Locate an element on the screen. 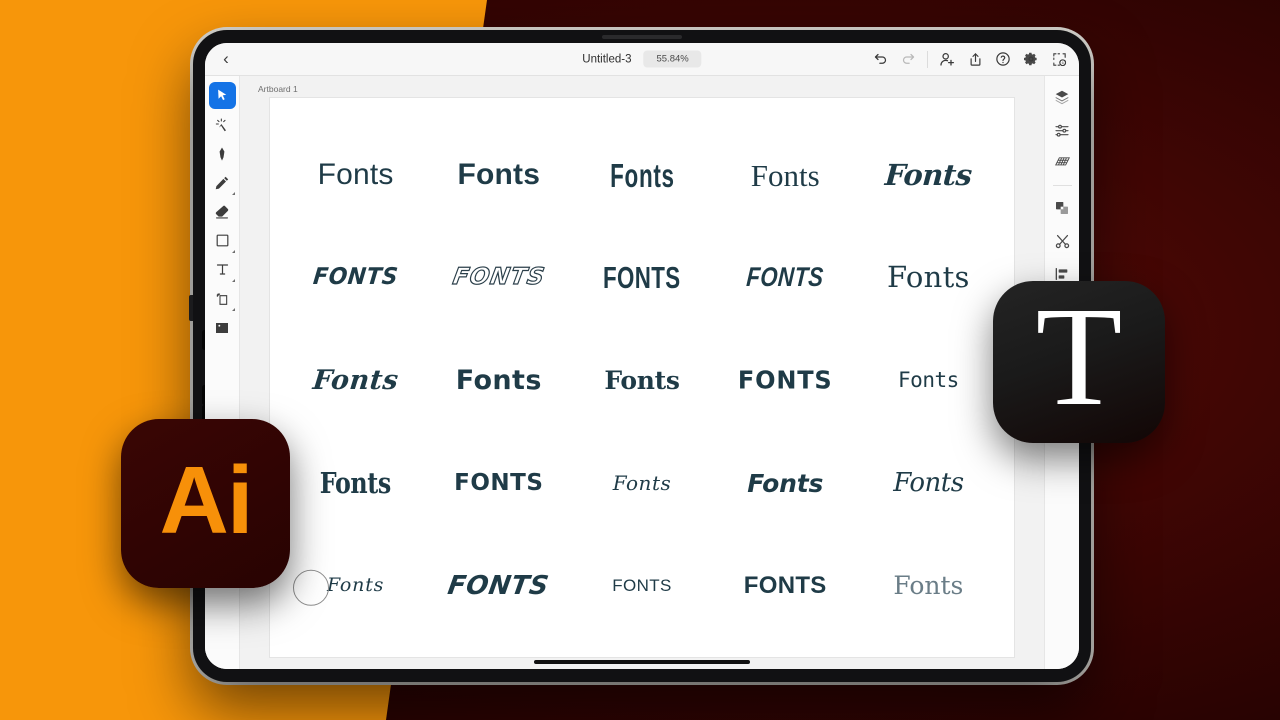 The height and width of the screenshot is (720, 1280). panel-divider is located at coordinates (1062, 185).